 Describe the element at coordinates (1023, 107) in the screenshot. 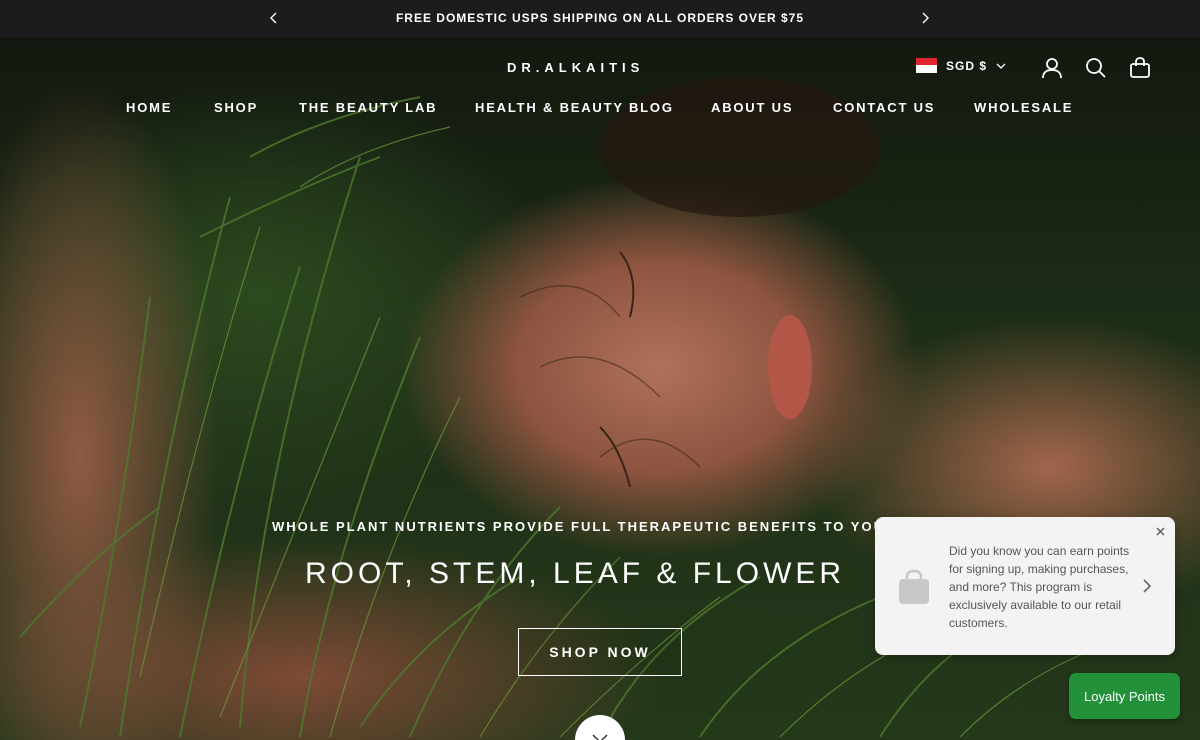

I see `nav-item-wholesale: WHOLESALE` at that location.